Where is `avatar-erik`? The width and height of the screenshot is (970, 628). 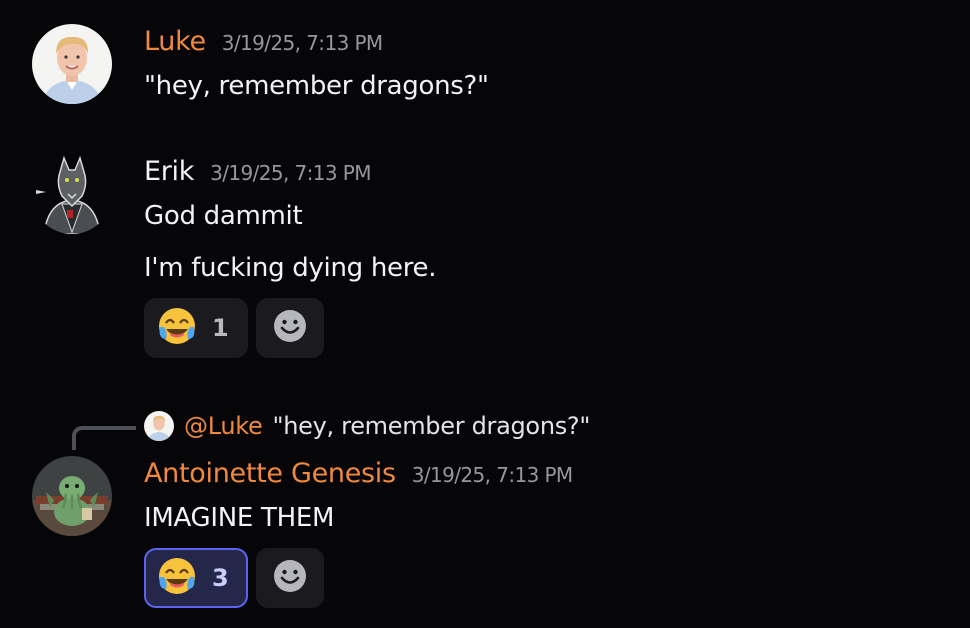
avatar-erik is located at coordinates (72, 194).